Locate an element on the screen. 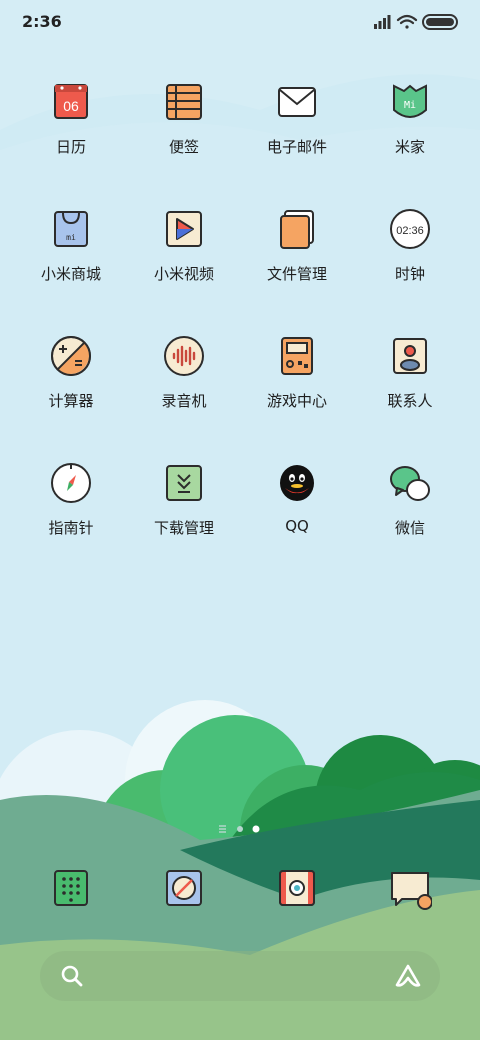  app-wechat: 微信 is located at coordinates (410, 499).